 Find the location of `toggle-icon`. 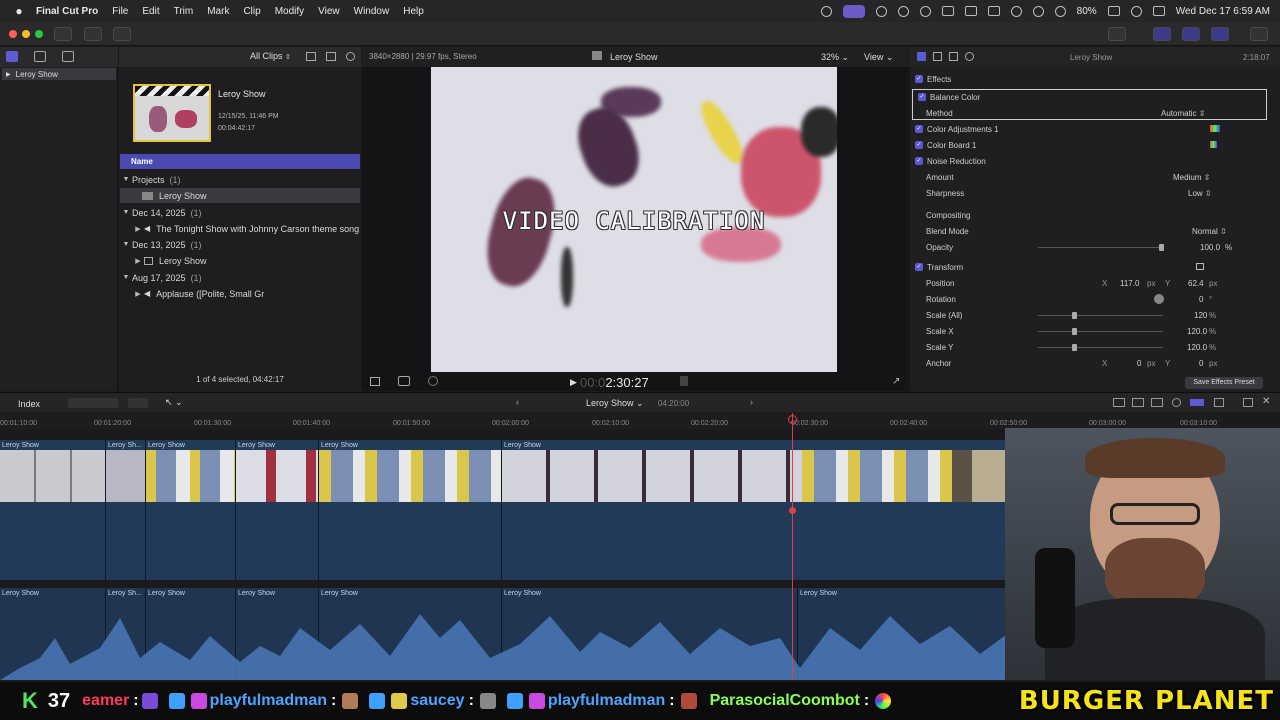

toggle-icon is located at coordinates (903, 11).